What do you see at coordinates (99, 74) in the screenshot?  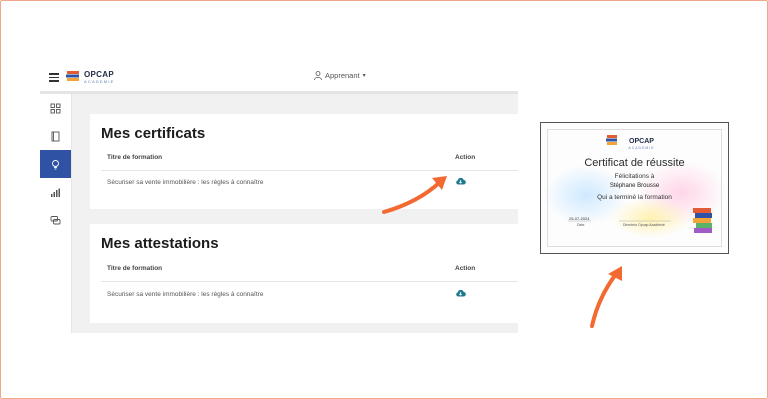 I see `brand-name: OPCAP` at bounding box center [99, 74].